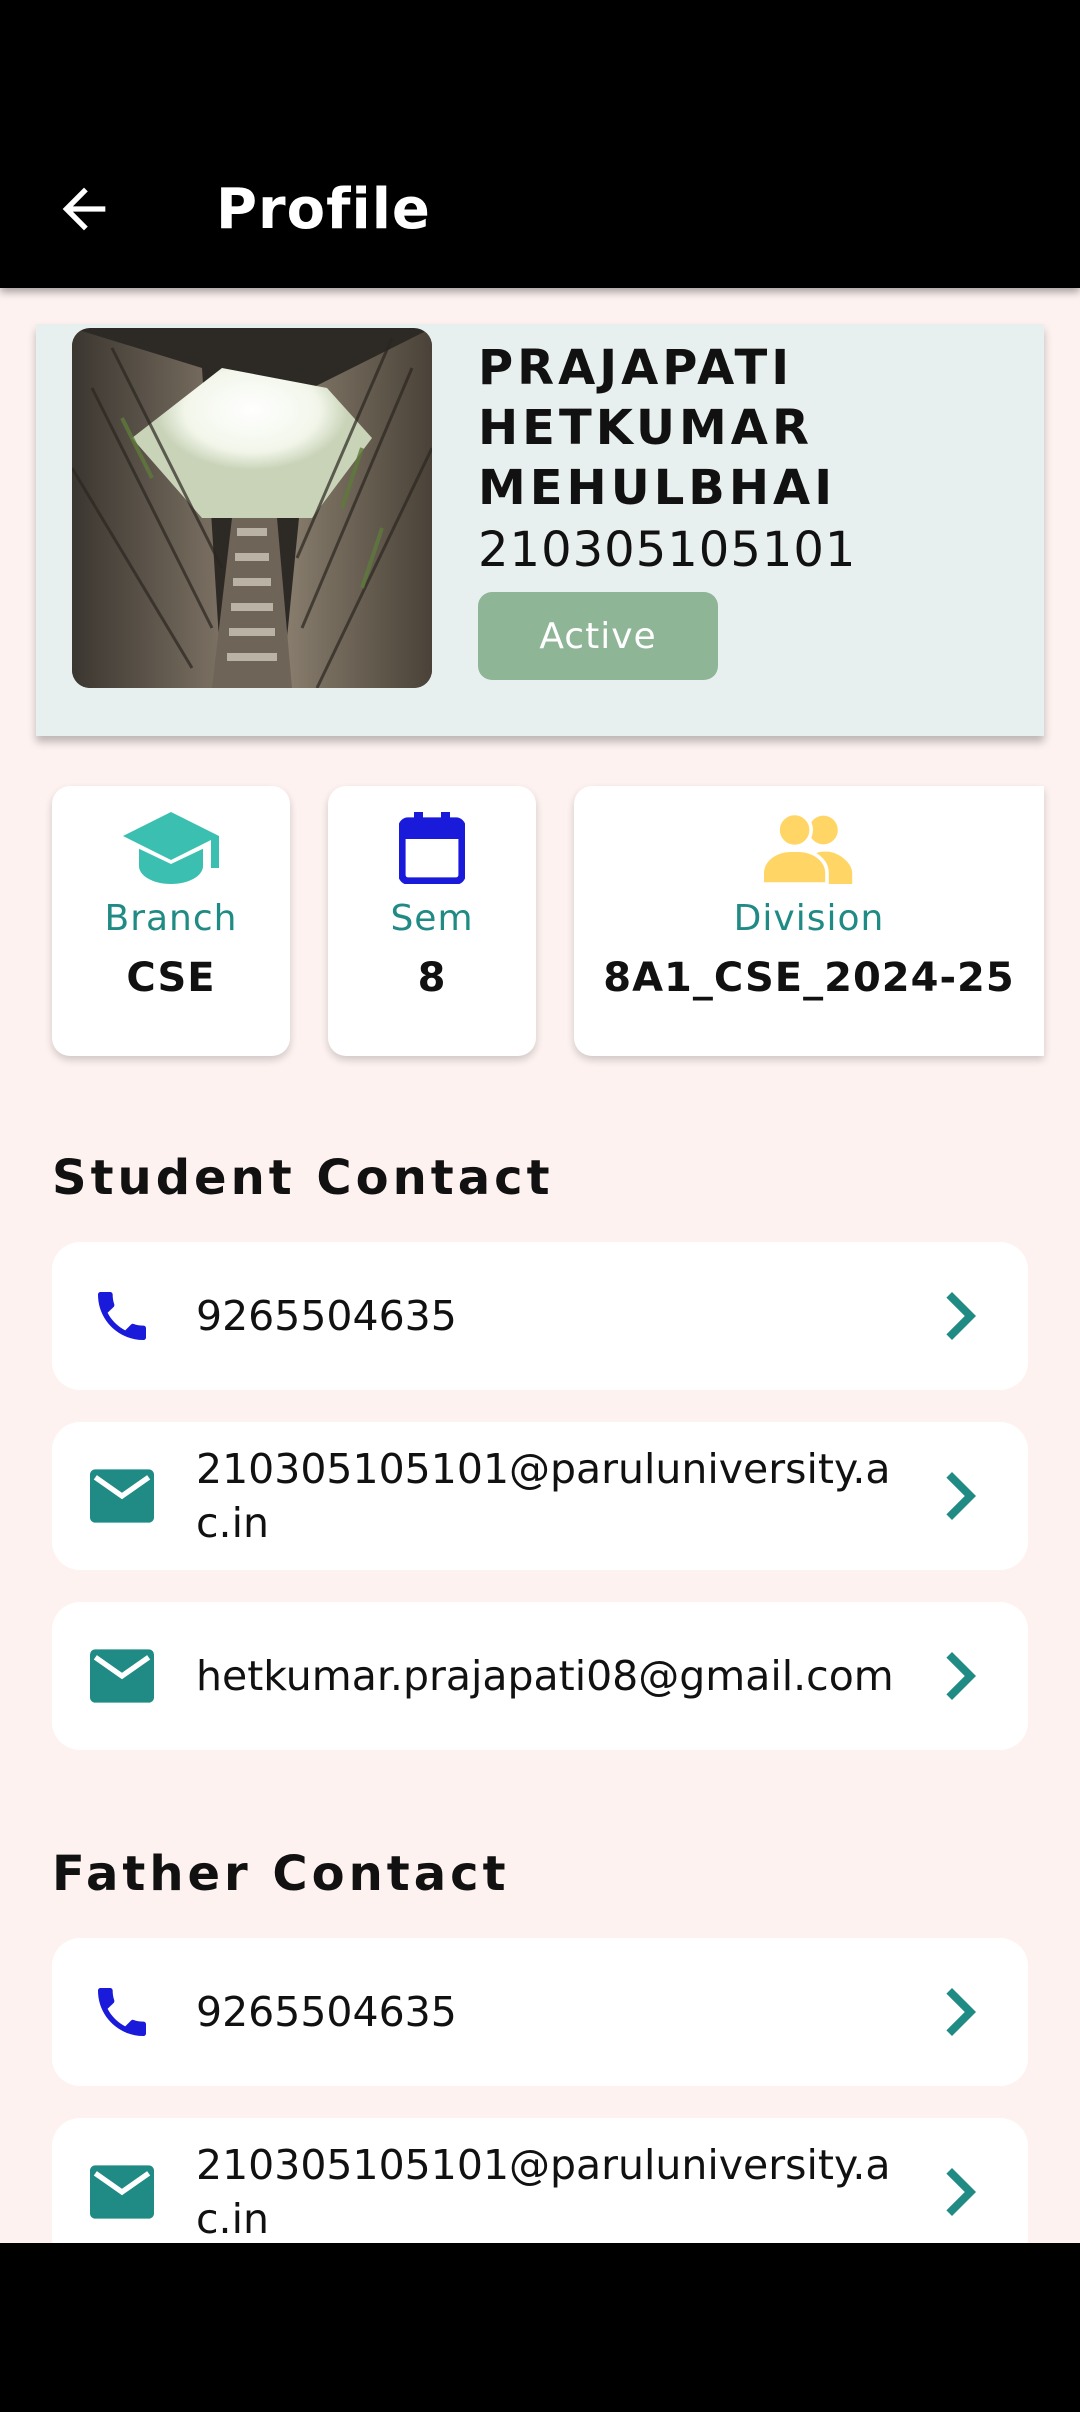 The image size is (1080, 2412). Describe the element at coordinates (543, 2192) in the screenshot. I see `father-email-text: 210305105101@paruluniversity.ac.in` at that location.